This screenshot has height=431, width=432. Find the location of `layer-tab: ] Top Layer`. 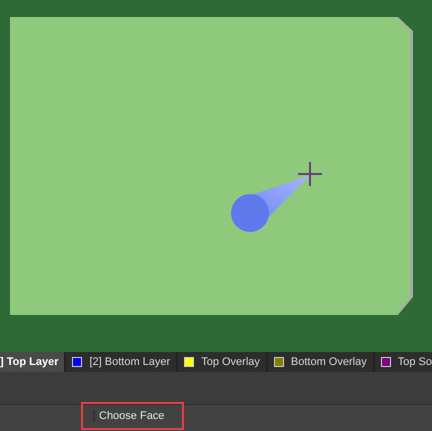

layer-tab: ] Top Layer is located at coordinates (33, 362).